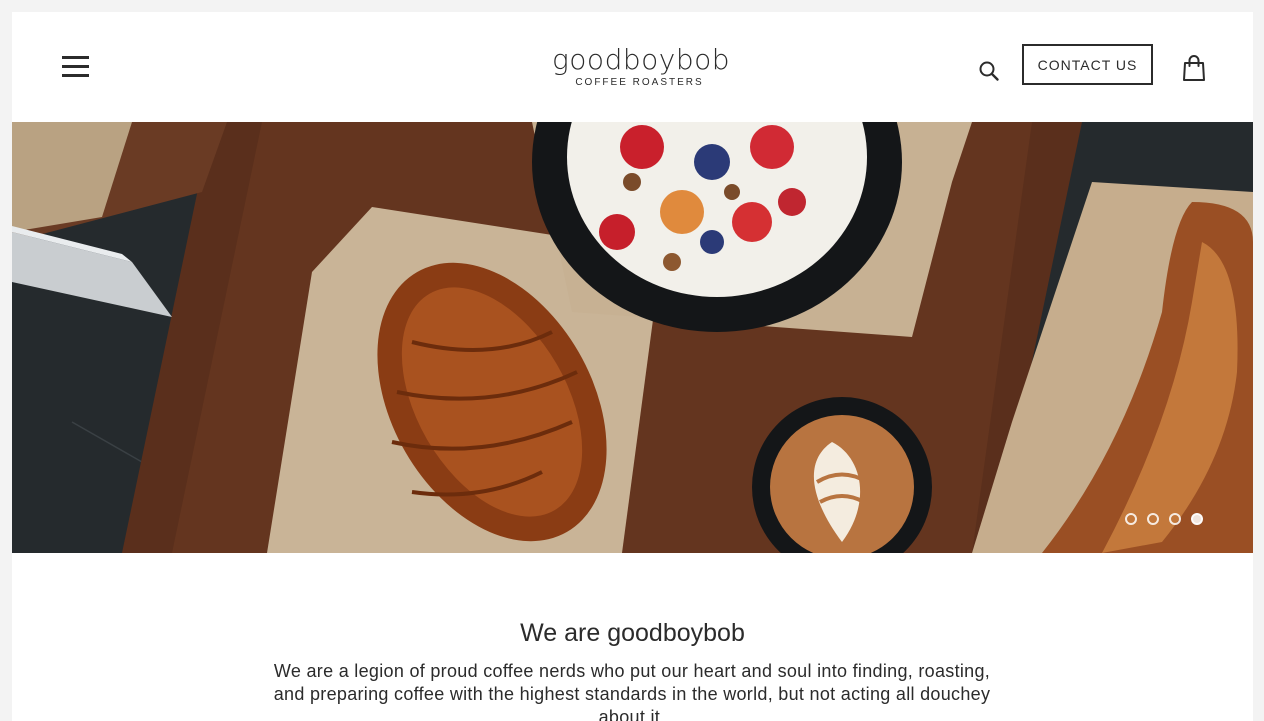 The width and height of the screenshot is (1264, 721). Describe the element at coordinates (1197, 519) in the screenshot. I see `carousel-dot-active` at that location.